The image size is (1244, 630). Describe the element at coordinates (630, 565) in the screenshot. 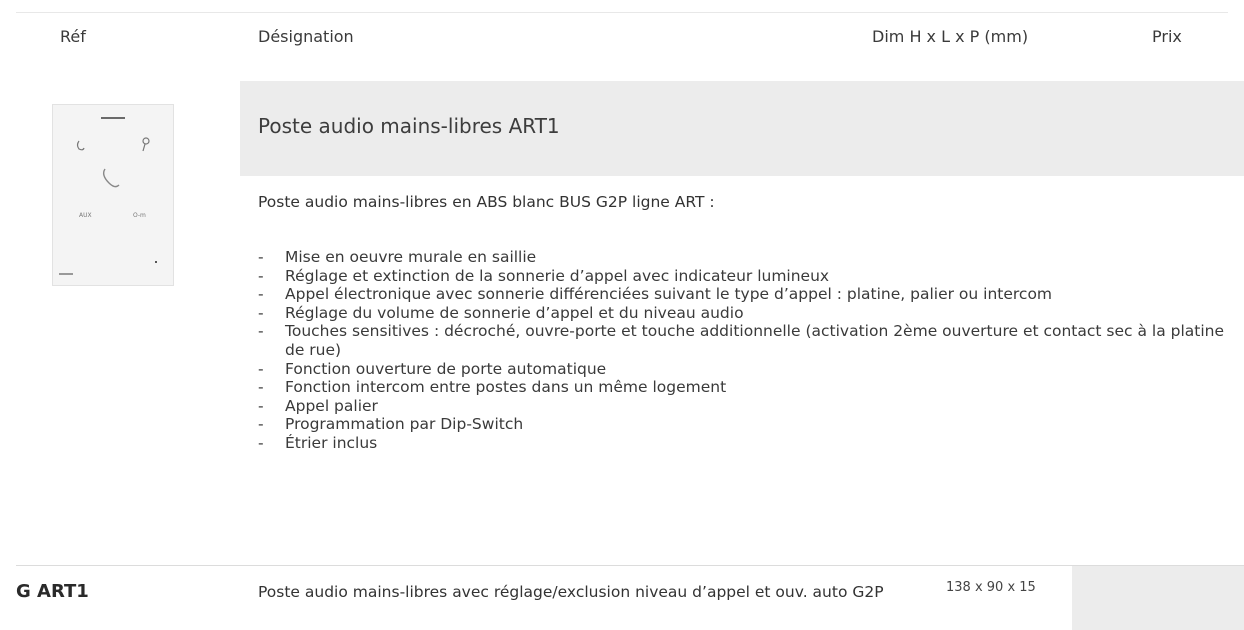

I see `row-divider` at that location.